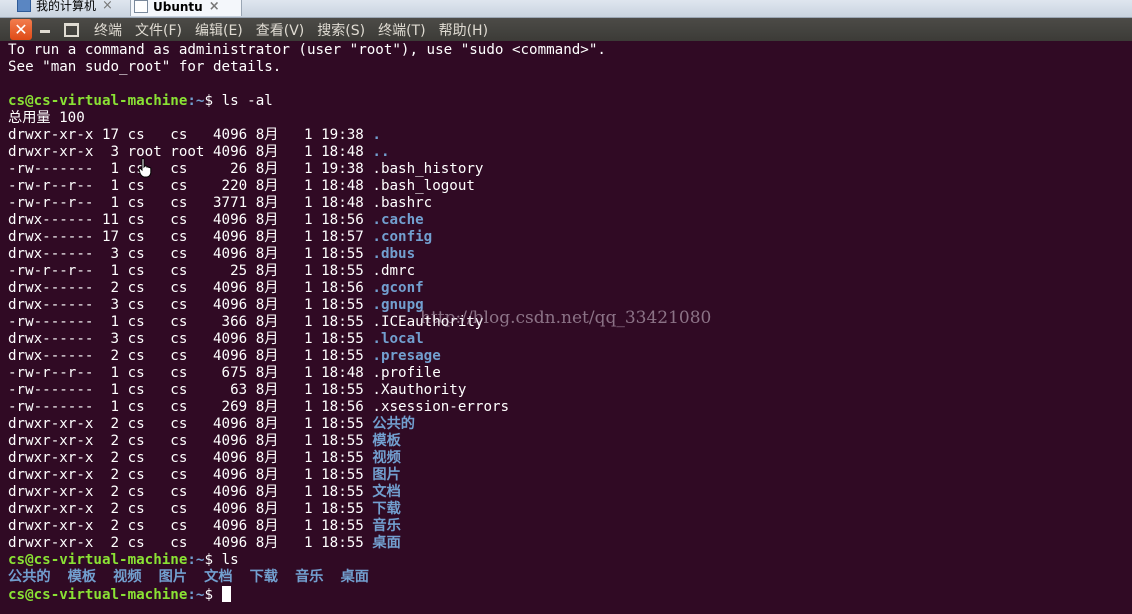  Describe the element at coordinates (230, 560) in the screenshot. I see `command-text: ls` at that location.